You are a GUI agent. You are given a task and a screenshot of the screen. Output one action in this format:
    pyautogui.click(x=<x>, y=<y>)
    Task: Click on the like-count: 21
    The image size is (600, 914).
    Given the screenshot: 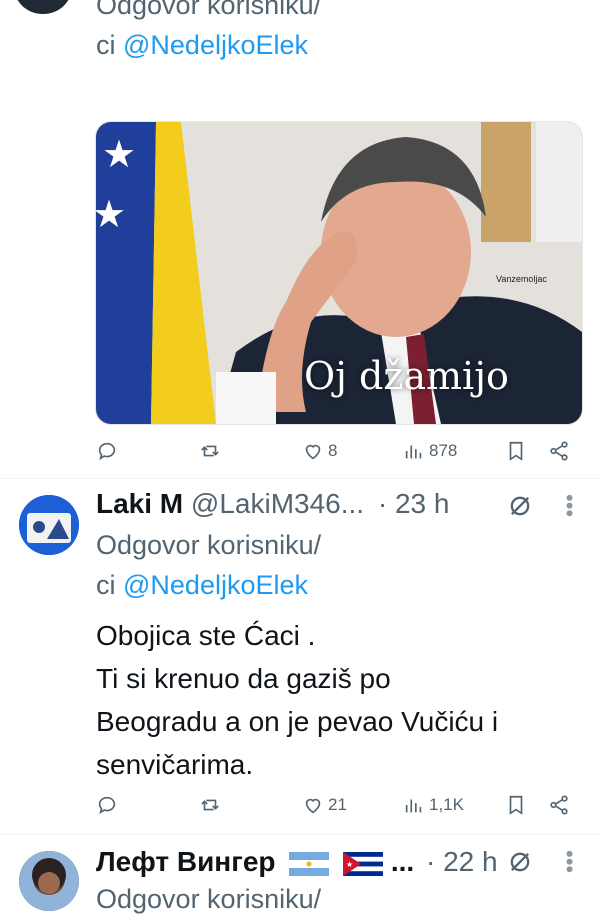 What is the action you would take?
    pyautogui.click(x=337, y=804)
    